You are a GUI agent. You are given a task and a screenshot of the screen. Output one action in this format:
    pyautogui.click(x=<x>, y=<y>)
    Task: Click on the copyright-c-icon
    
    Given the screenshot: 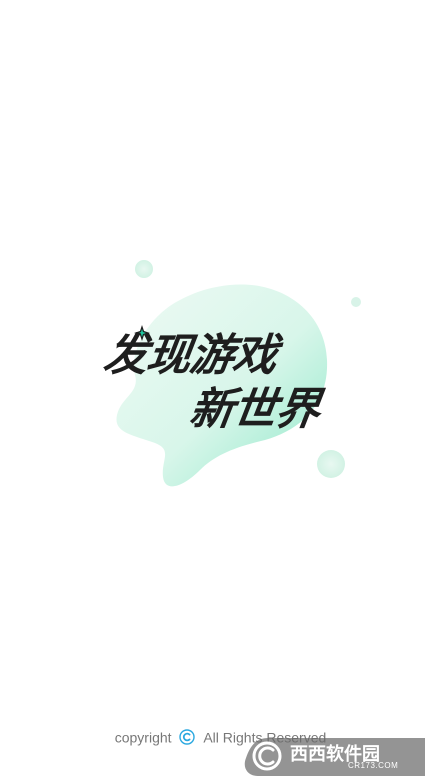 What is the action you would take?
    pyautogui.click(x=187, y=737)
    